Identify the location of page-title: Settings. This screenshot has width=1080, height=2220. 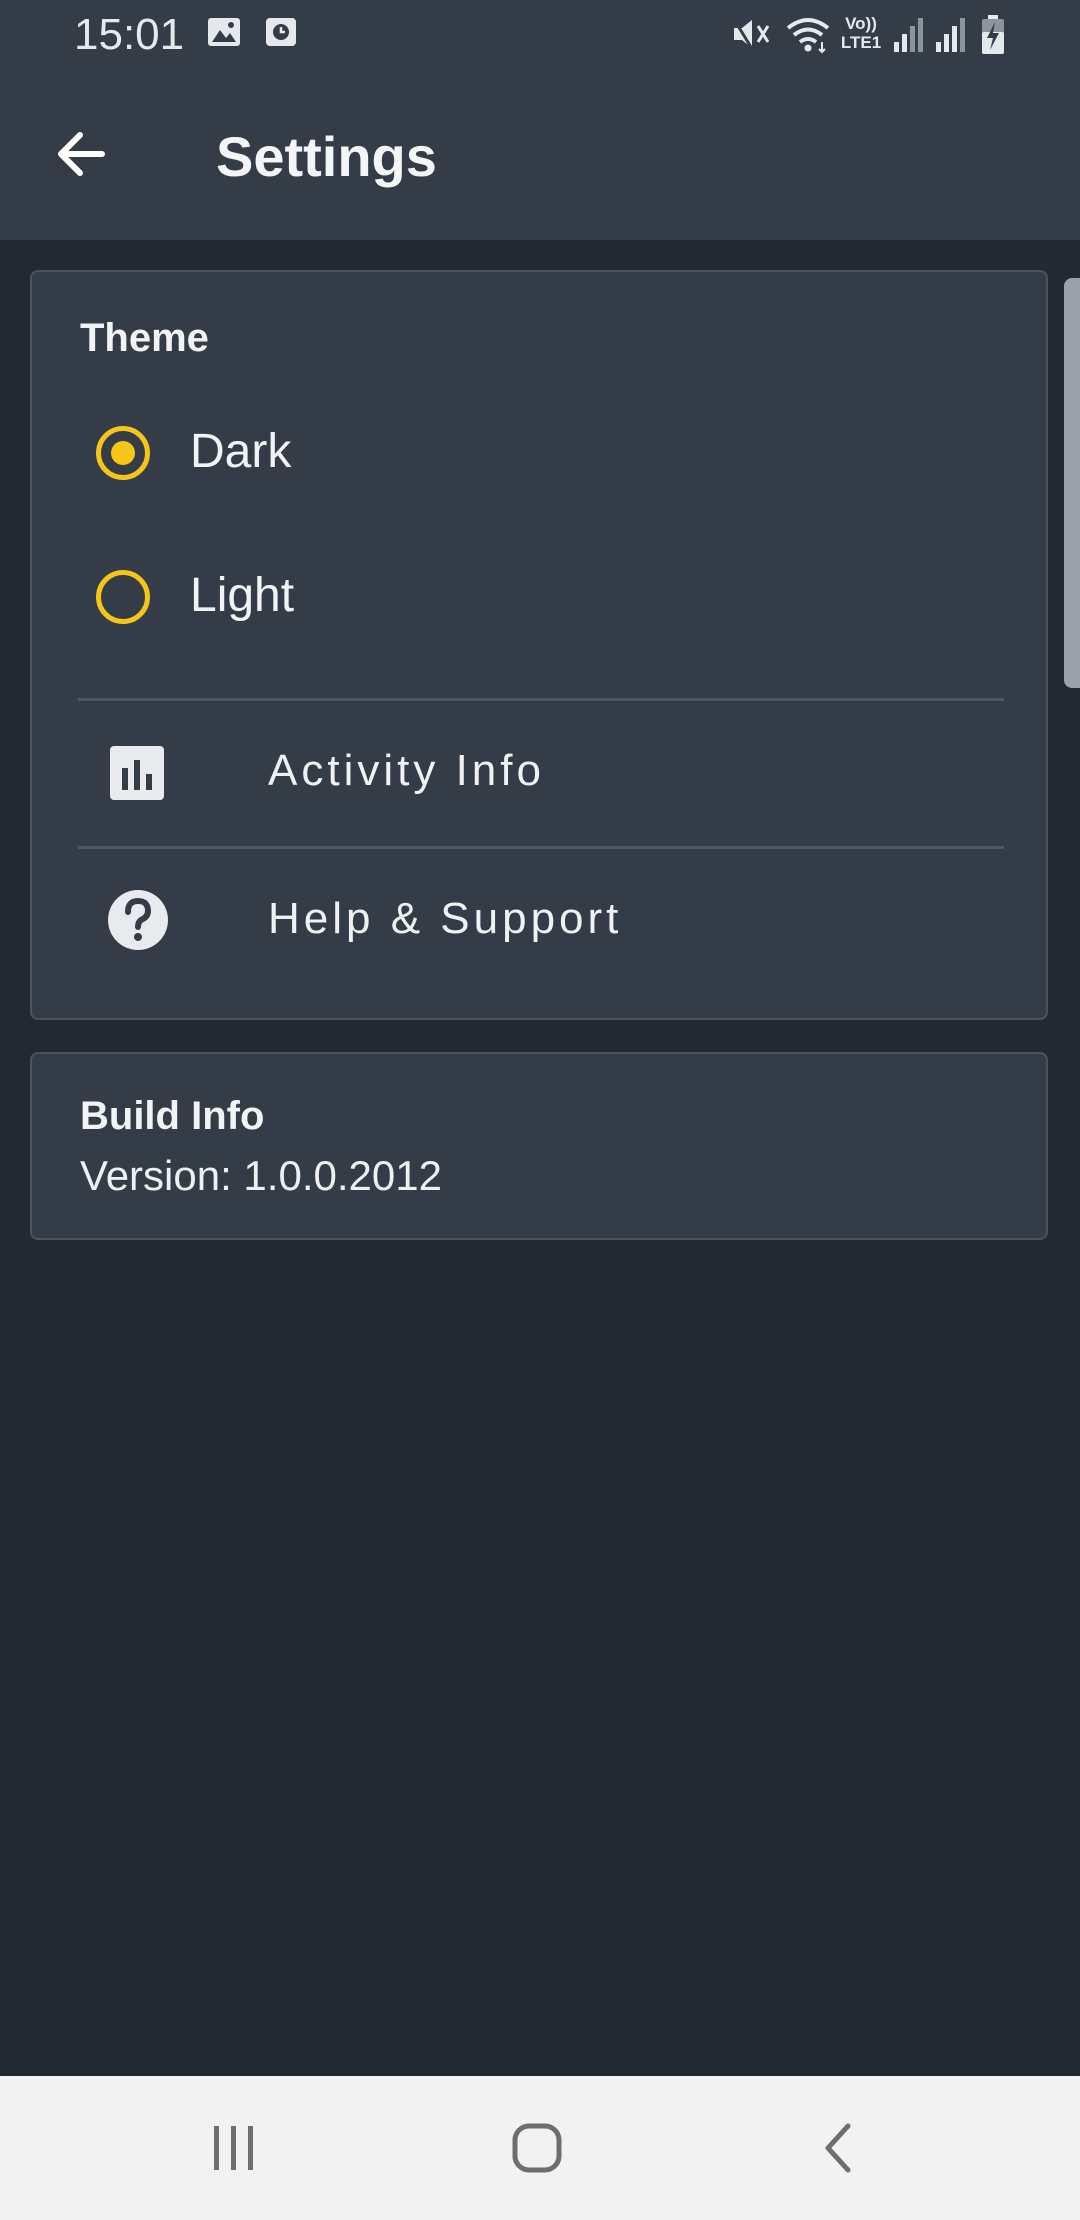
(326, 156).